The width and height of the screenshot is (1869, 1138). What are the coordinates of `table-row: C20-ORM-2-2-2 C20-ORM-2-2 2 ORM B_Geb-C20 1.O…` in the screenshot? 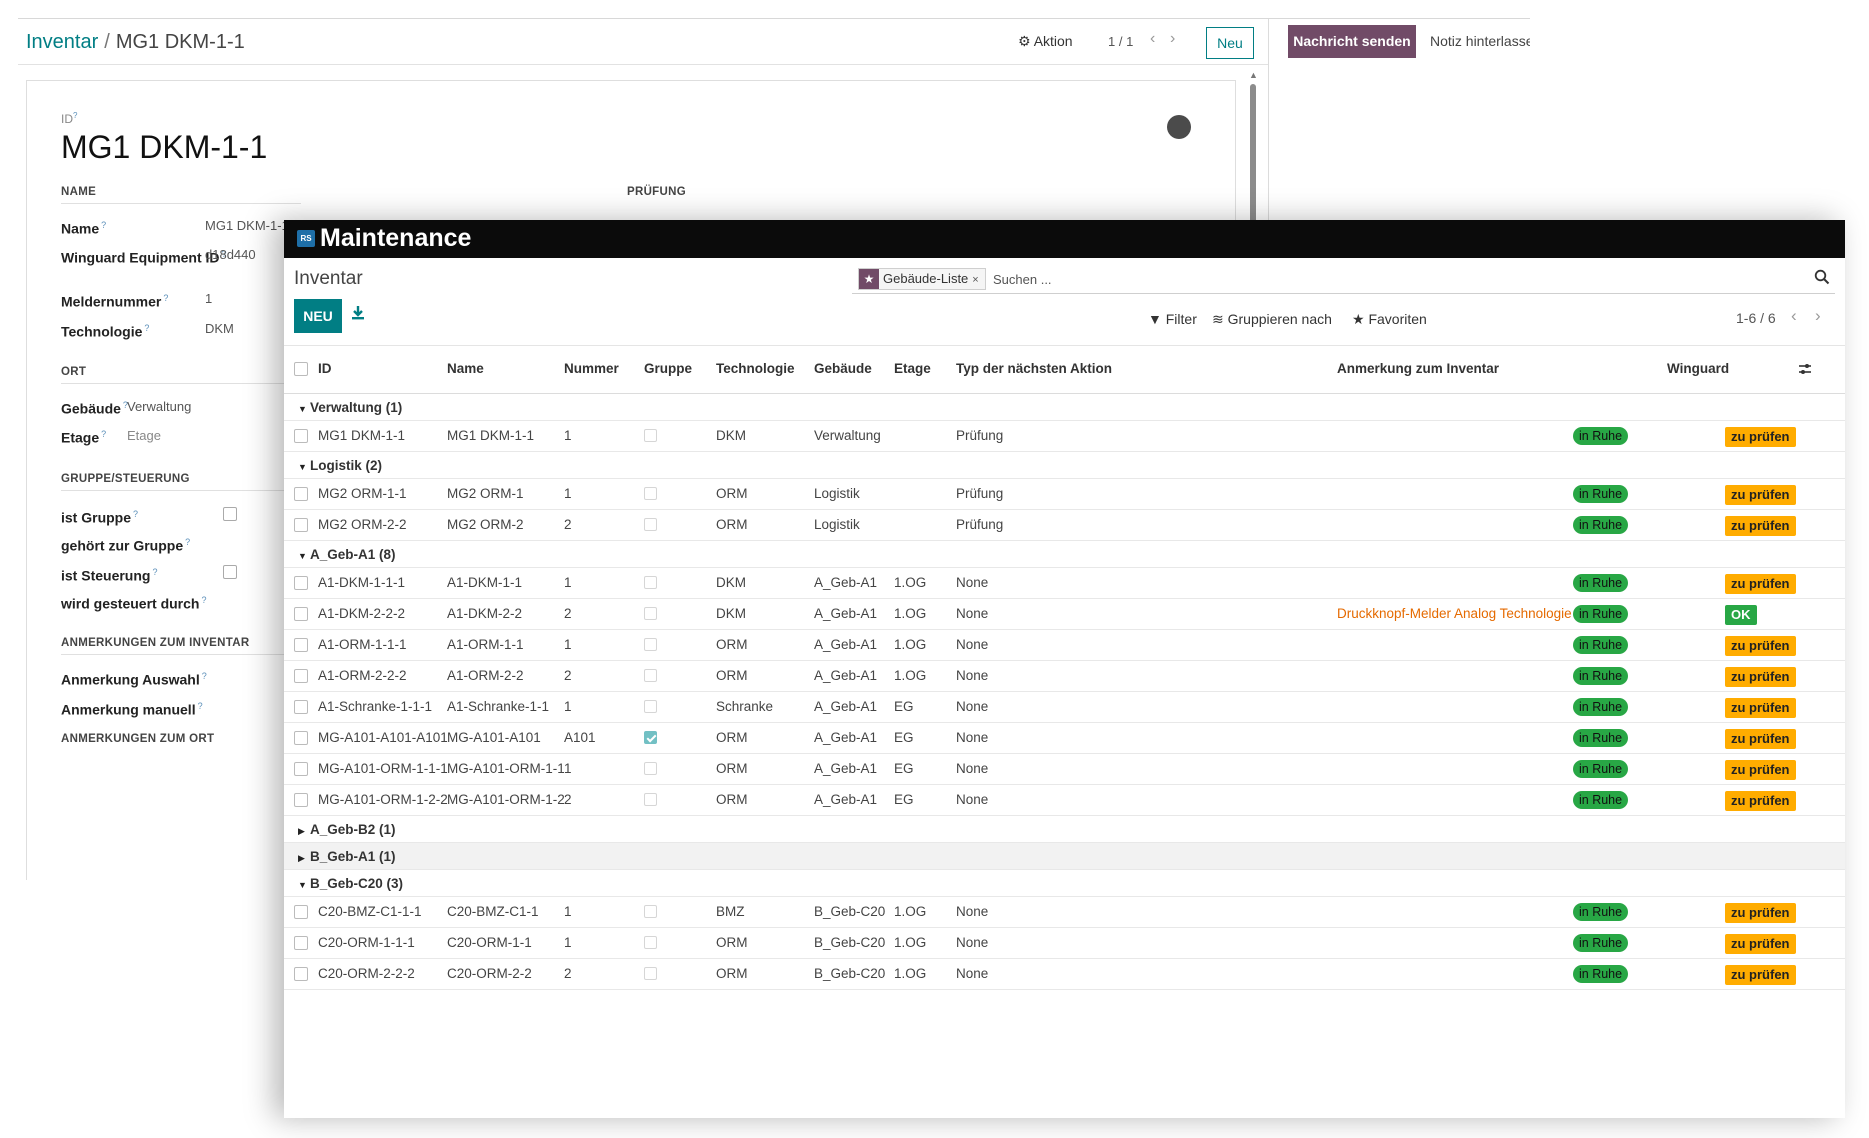 It's located at (1064, 974).